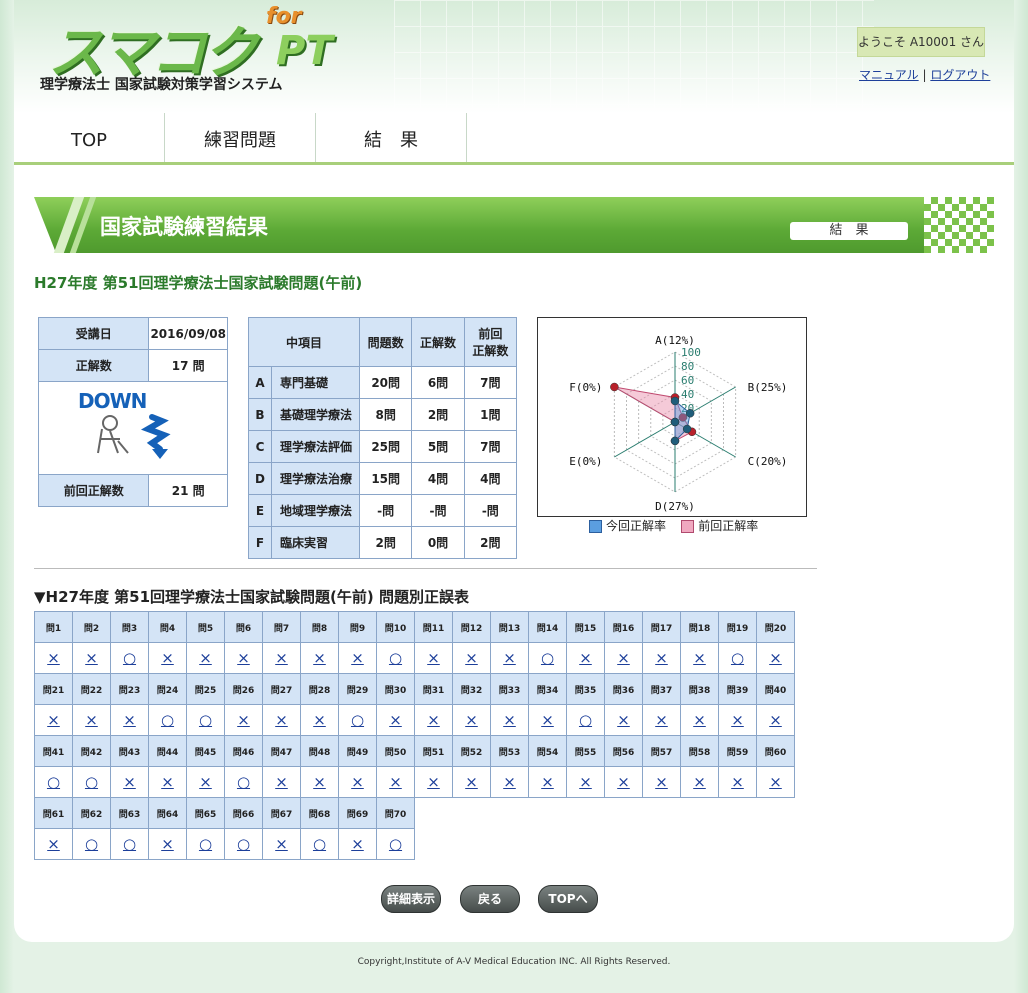 This screenshot has height=993, width=1028. Describe the element at coordinates (383, 382) in the screenshot. I see `category-row: A 専門基礎 20問 6問 7問` at that location.